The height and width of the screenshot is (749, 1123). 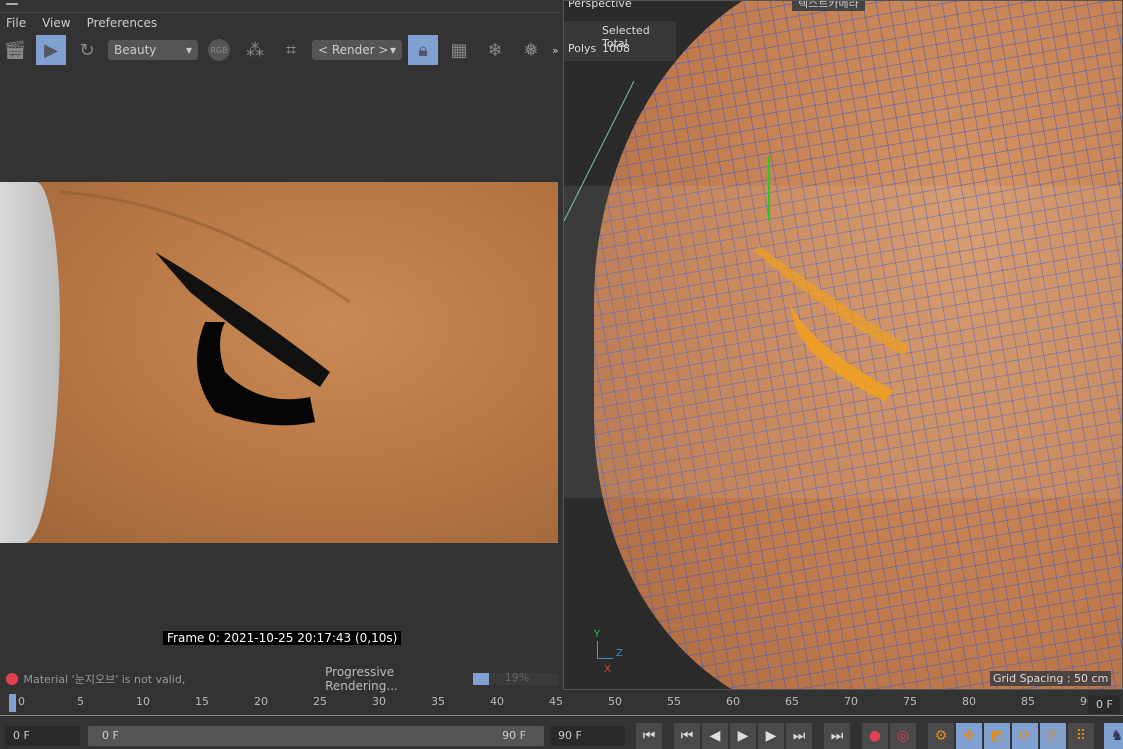 What do you see at coordinates (615, 701) in the screenshot?
I see `timeline-tick: 50` at bounding box center [615, 701].